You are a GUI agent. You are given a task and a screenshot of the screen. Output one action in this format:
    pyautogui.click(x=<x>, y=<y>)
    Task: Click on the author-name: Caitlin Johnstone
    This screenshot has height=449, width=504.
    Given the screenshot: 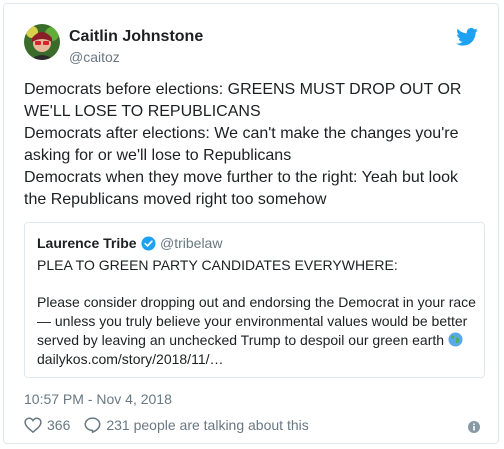 What is the action you would take?
    pyautogui.click(x=136, y=37)
    